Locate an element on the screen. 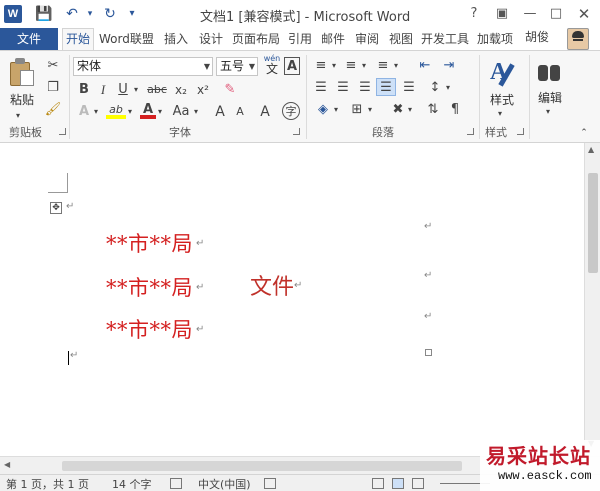 This screenshot has width=600, height=491. numbering-icon: ≡ is located at coordinates (351, 66).